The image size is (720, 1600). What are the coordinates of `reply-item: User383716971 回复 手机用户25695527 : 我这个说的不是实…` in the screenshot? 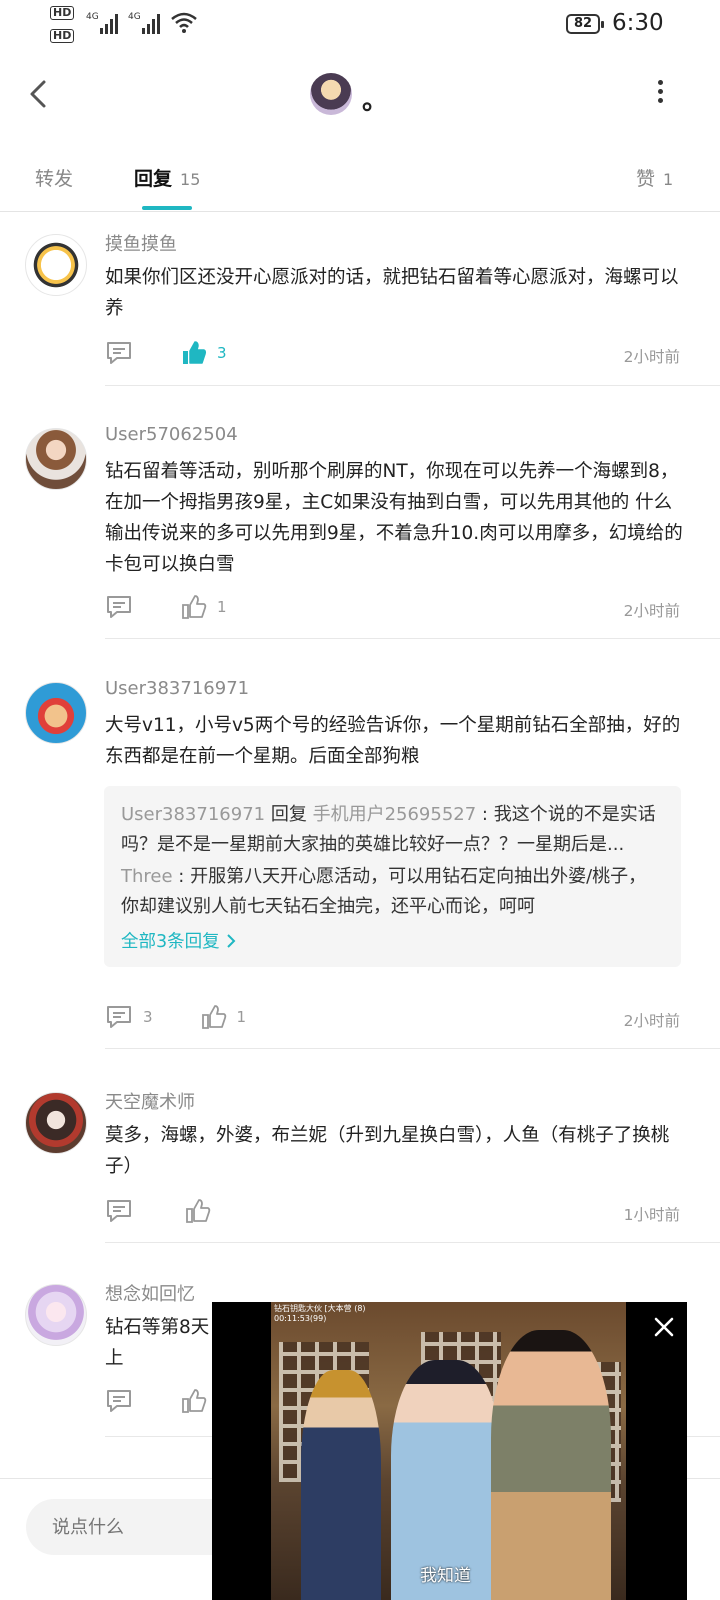 It's located at (388, 829).